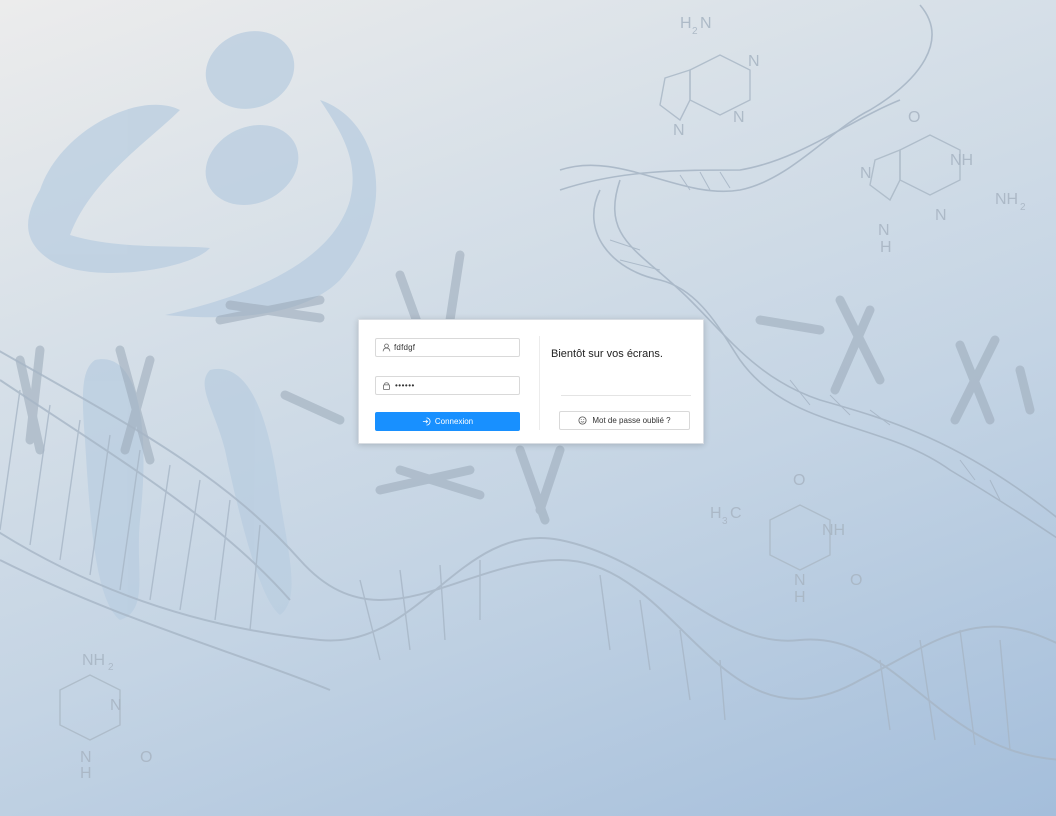  I want to click on svg-text: 3, so click(725, 521).